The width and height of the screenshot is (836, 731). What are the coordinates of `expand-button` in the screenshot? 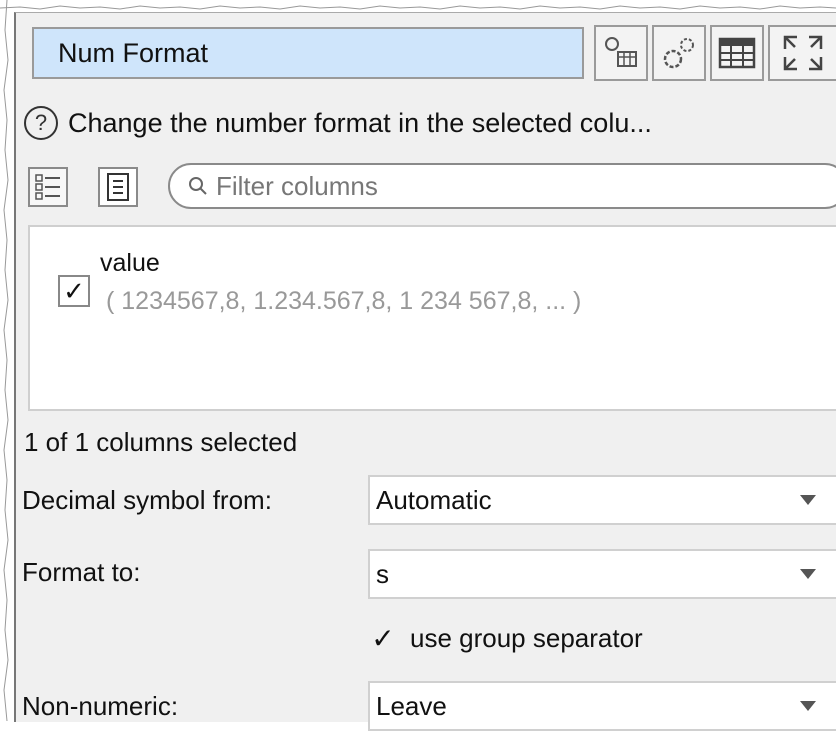 It's located at (802, 53).